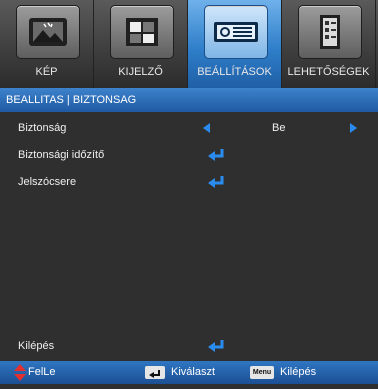 This screenshot has width=378, height=389. Describe the element at coordinates (42, 372) in the screenshot. I see `hint-updown-label: FelLe` at that location.